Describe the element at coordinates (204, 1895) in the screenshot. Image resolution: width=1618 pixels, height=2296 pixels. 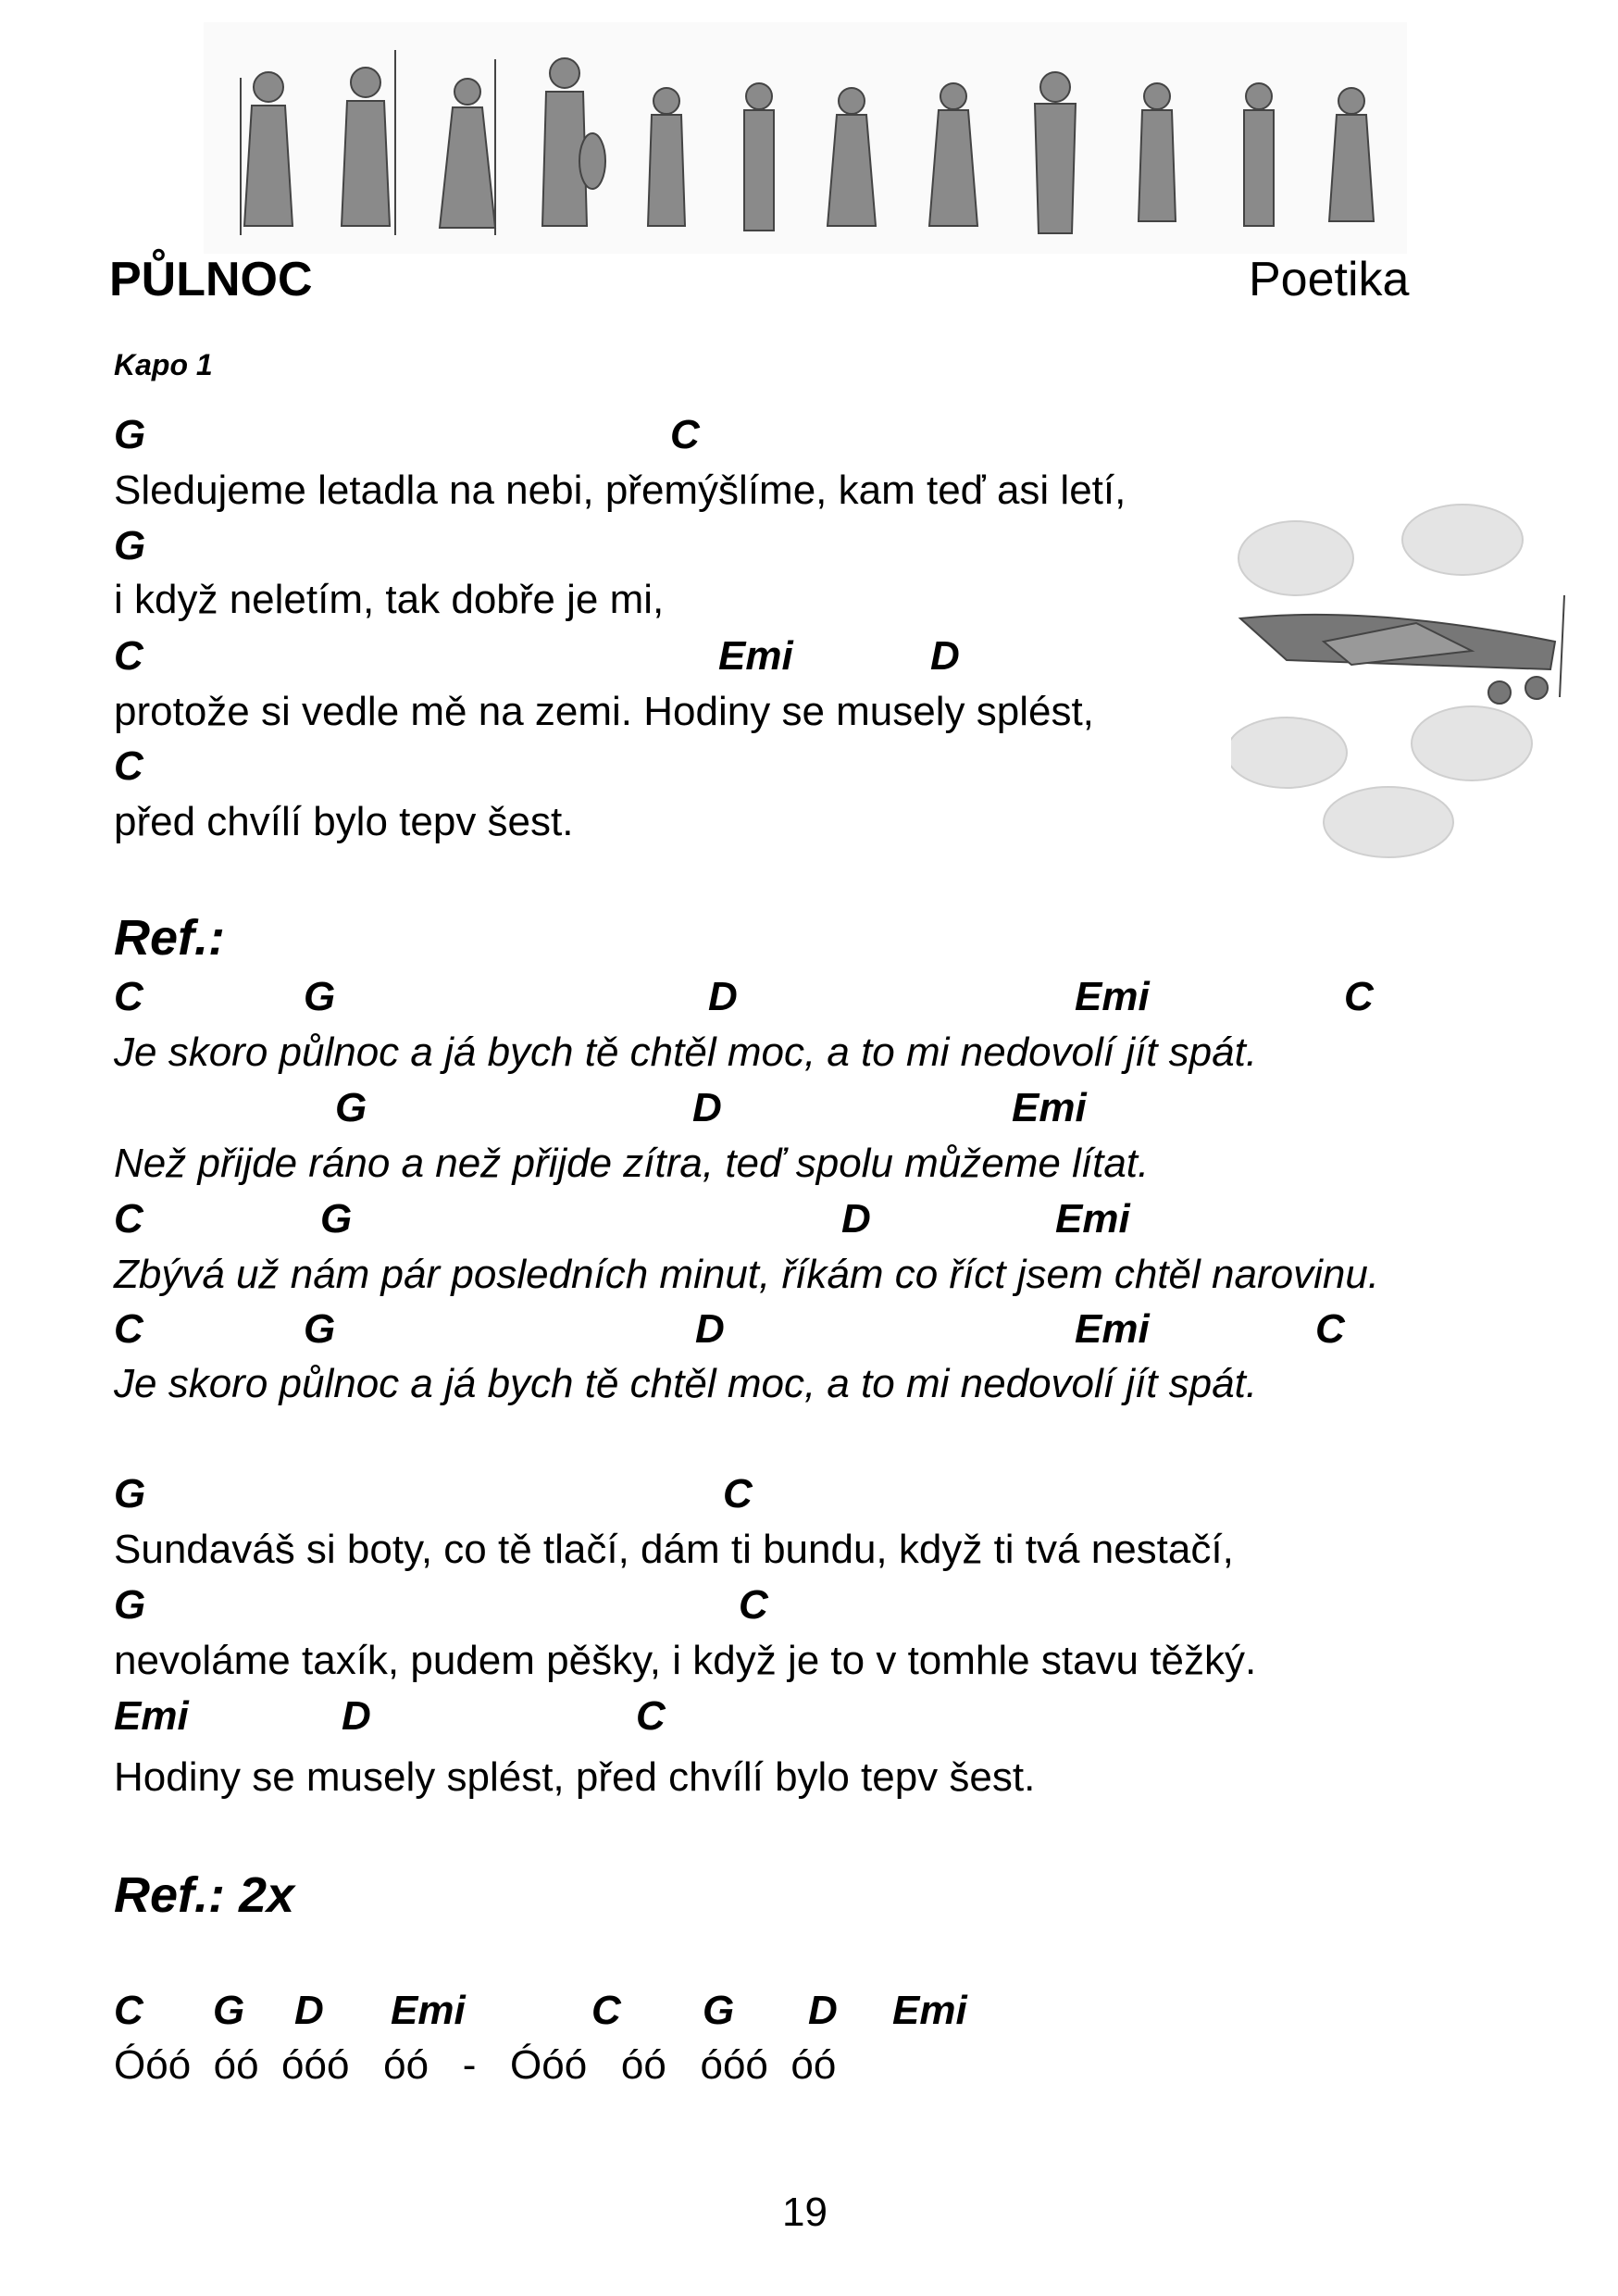
I see `chorus-repeat-label: Ref.: 2x` at that location.